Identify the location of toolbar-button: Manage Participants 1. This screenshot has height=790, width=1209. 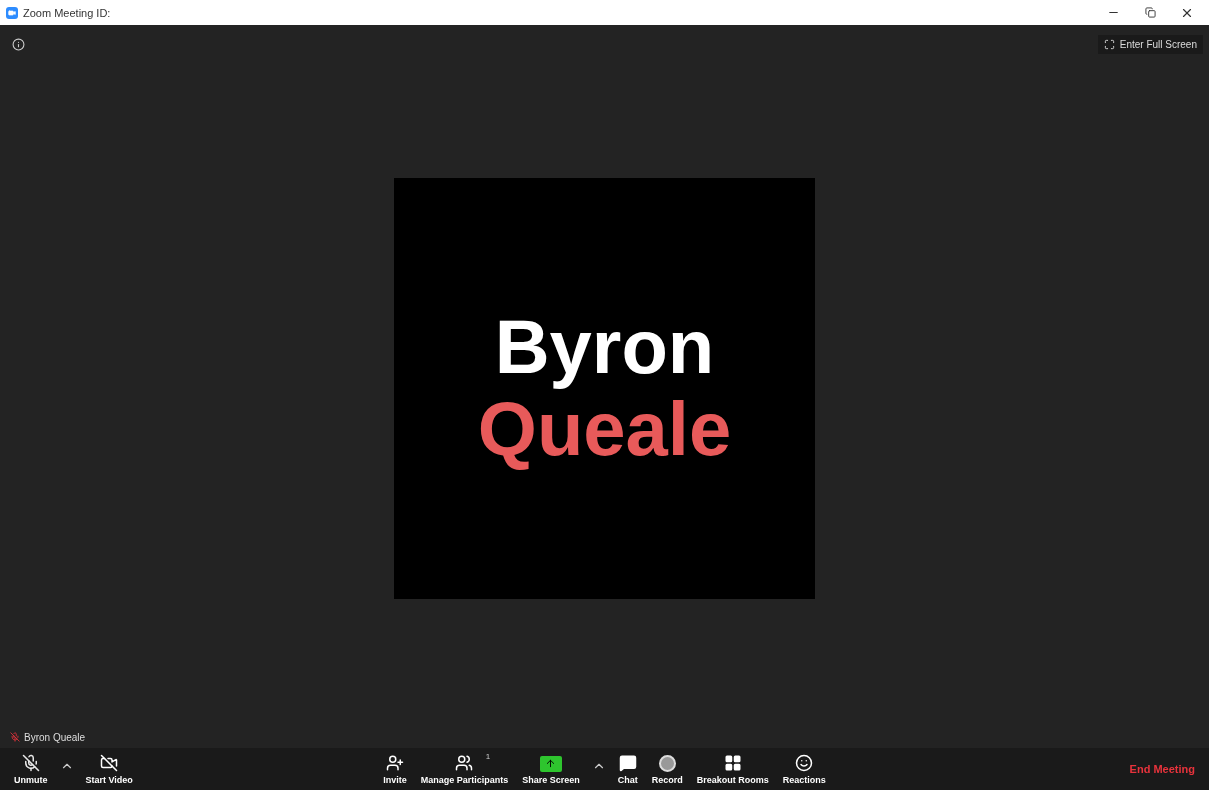
(464, 769).